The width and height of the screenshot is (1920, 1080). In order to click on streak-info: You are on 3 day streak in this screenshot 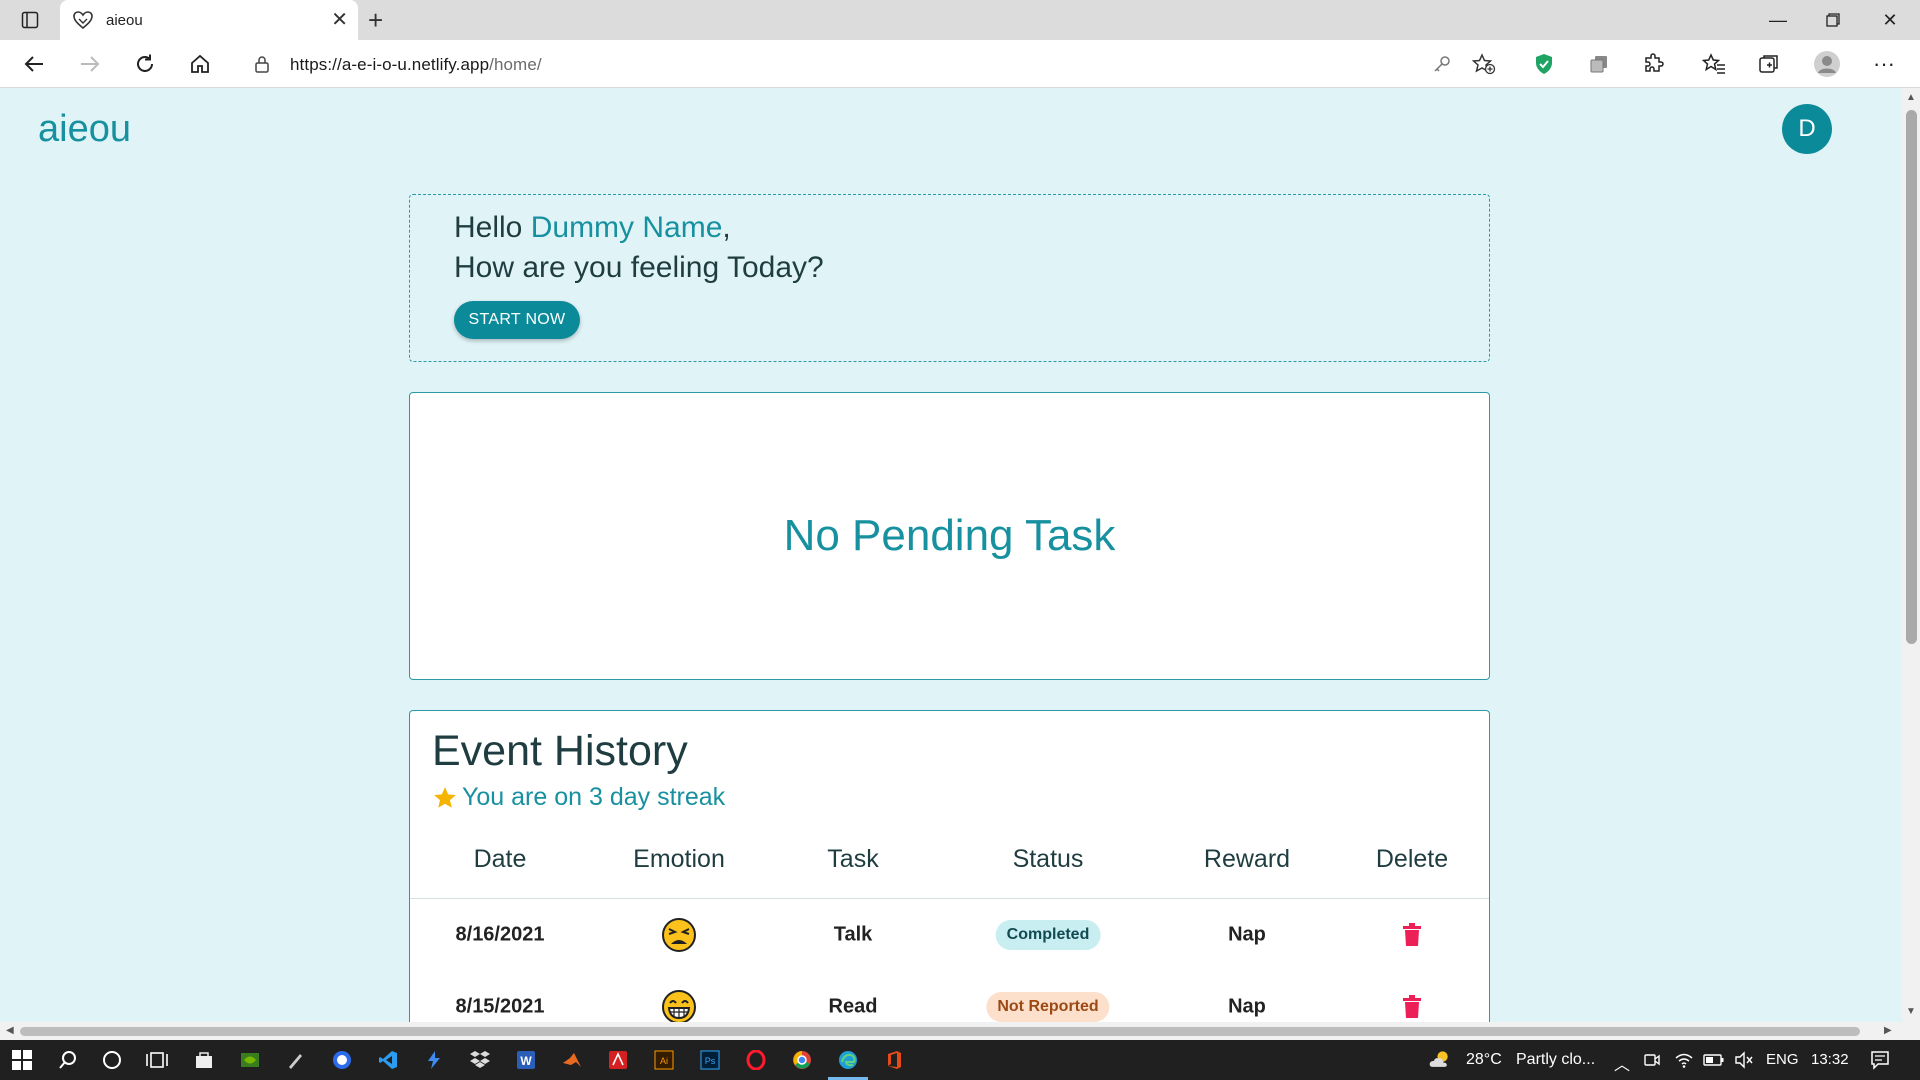, I will do `click(578, 797)`.